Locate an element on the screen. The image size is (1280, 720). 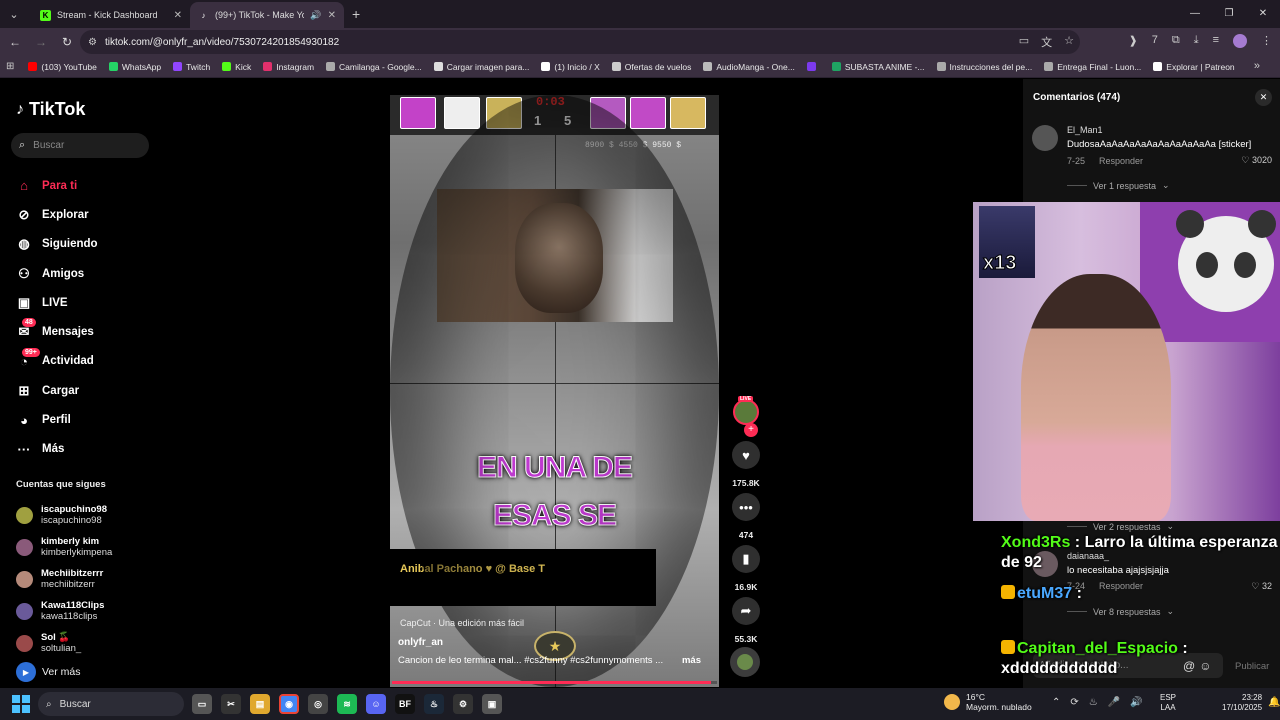
nav-item-actividad: ◔ 99+ Actividad is located at coordinates (57, 361).